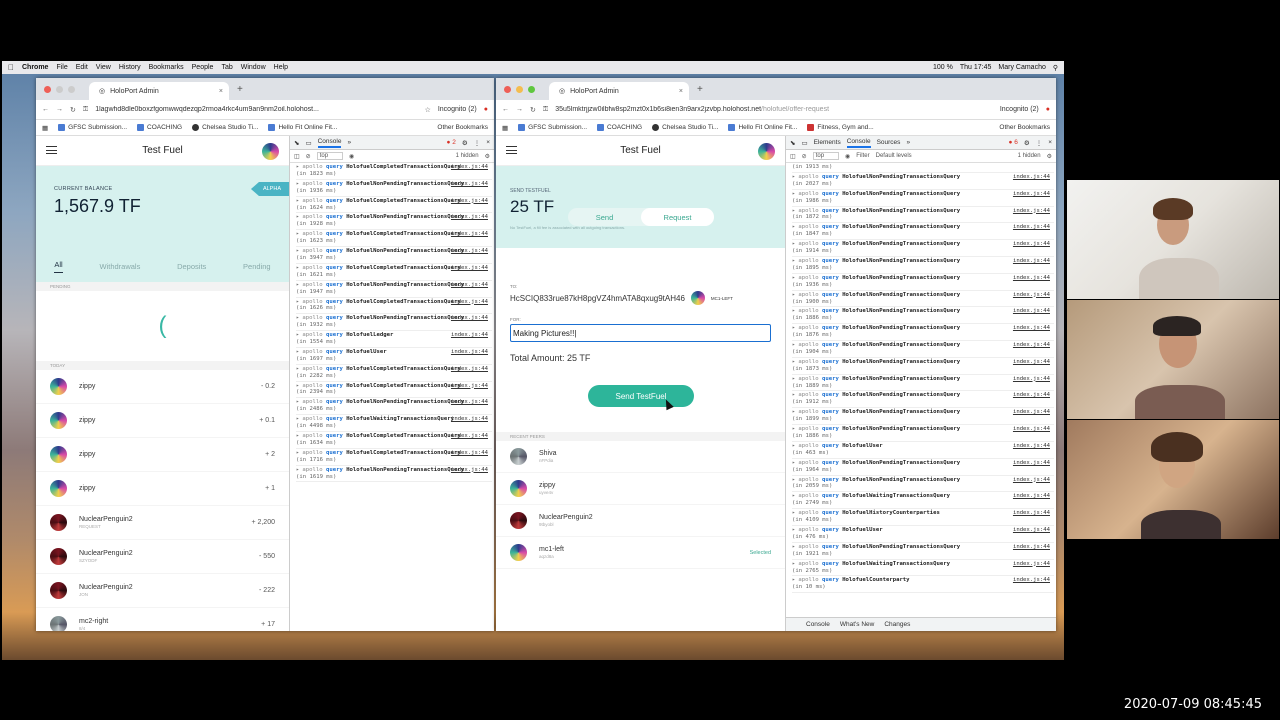 Image resolution: width=1280 pixels, height=720 pixels. What do you see at coordinates (51, 150) in the screenshot?
I see `hamburger-menu-icon` at bounding box center [51, 150].